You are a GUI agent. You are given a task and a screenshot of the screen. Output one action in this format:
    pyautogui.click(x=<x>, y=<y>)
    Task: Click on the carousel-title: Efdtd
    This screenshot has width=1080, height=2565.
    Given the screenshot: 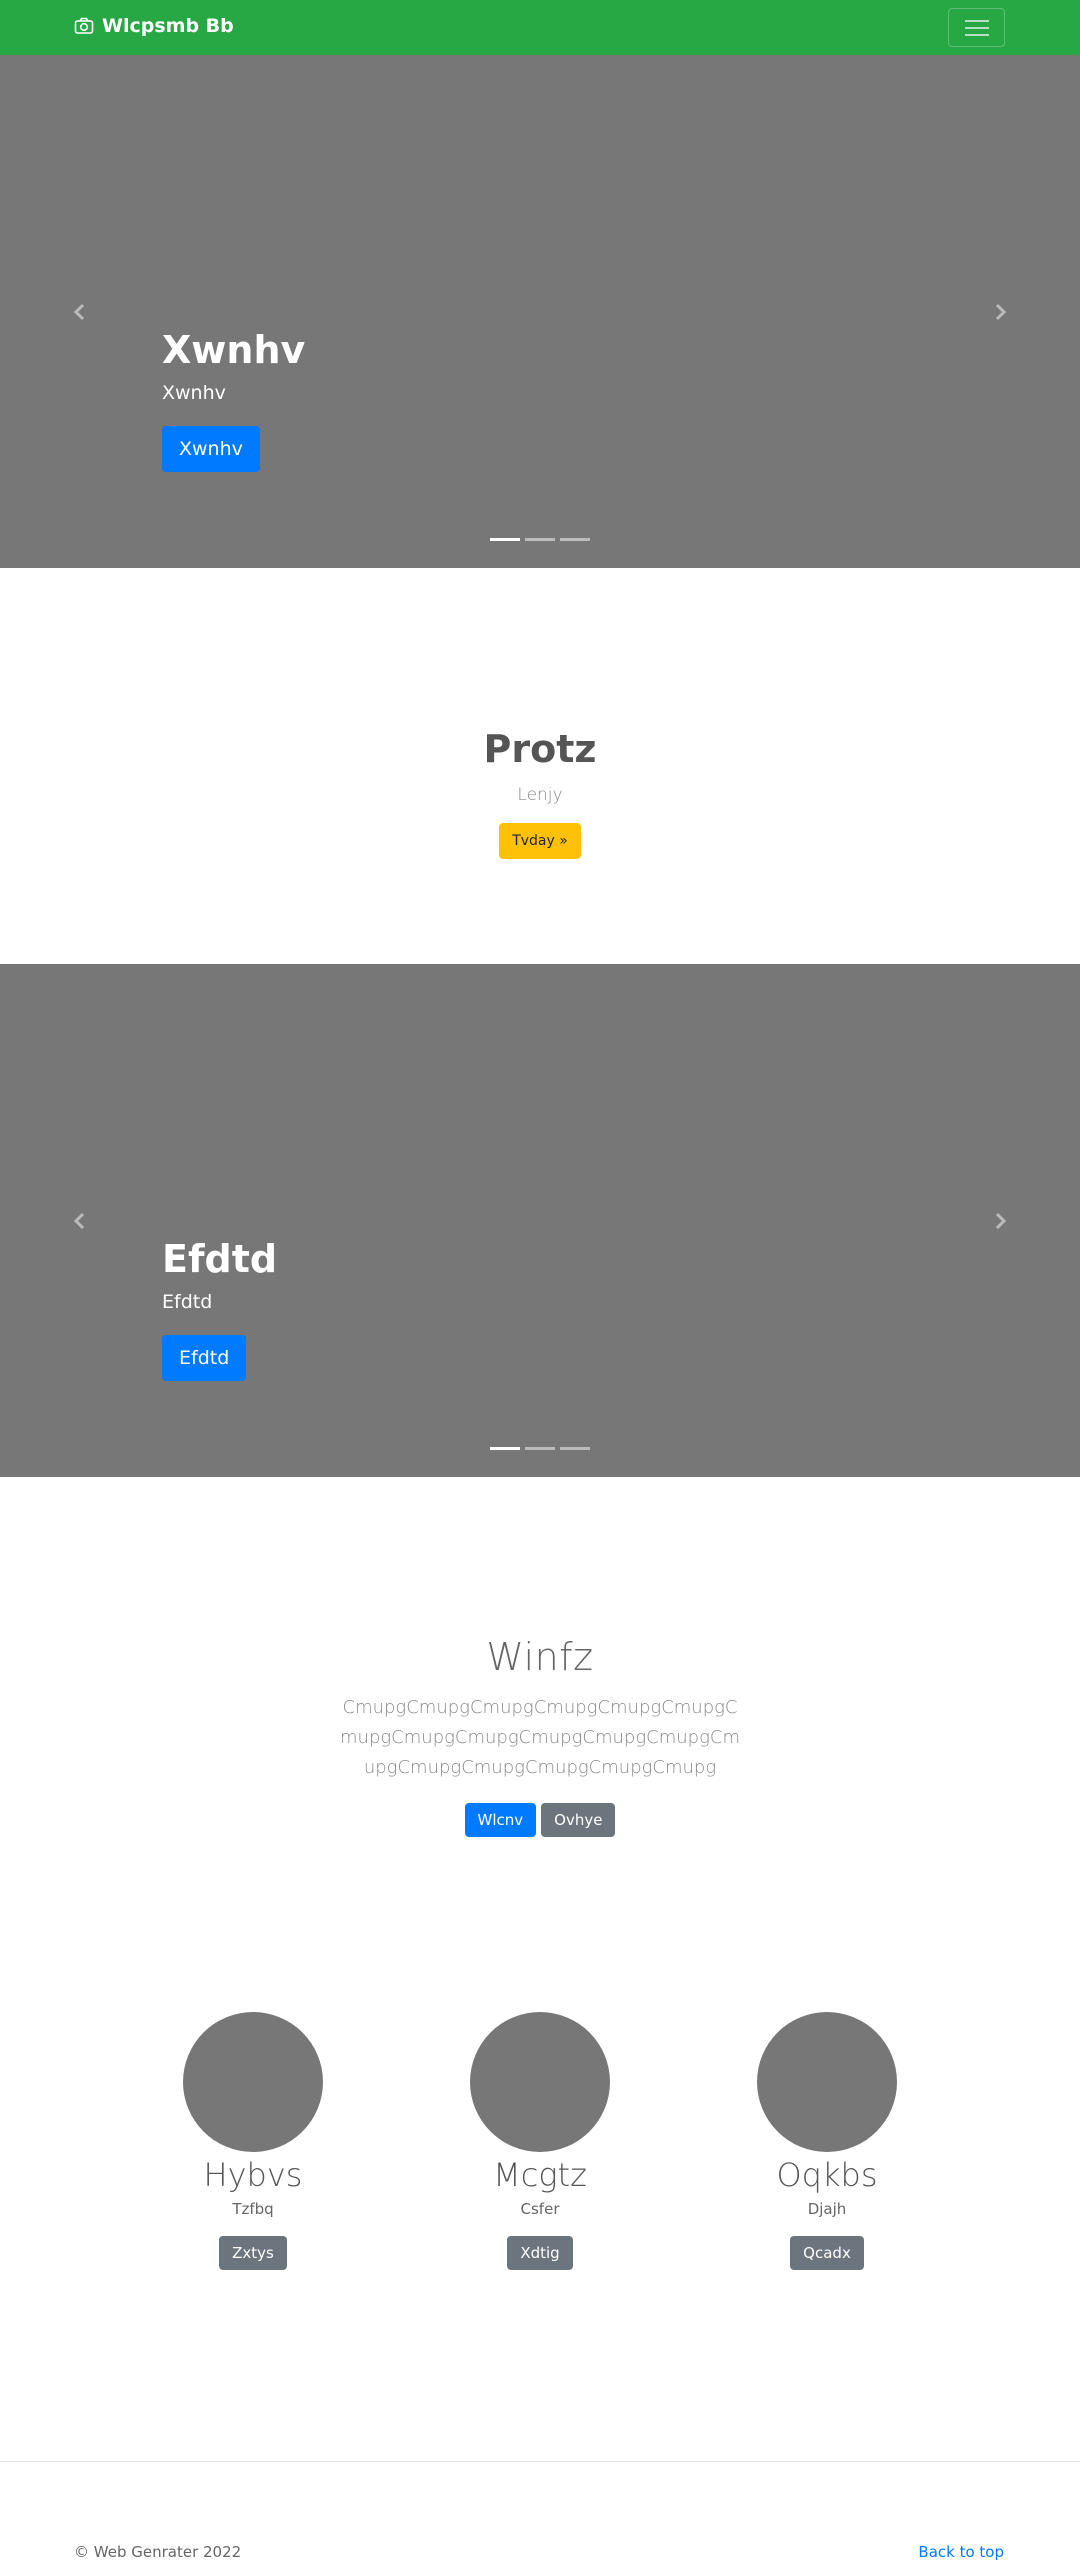 What is the action you would take?
    pyautogui.click(x=220, y=1259)
    